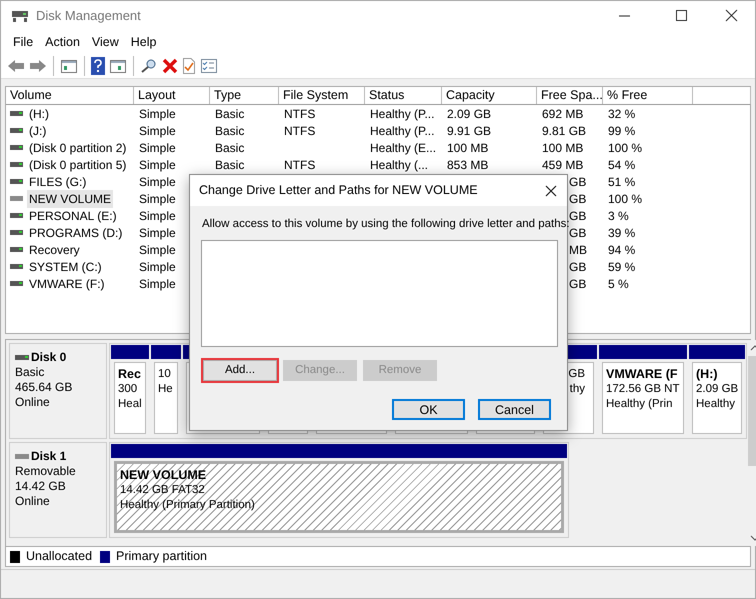 The width and height of the screenshot is (756, 599). I want to click on magnifier-icon, so click(149, 66).